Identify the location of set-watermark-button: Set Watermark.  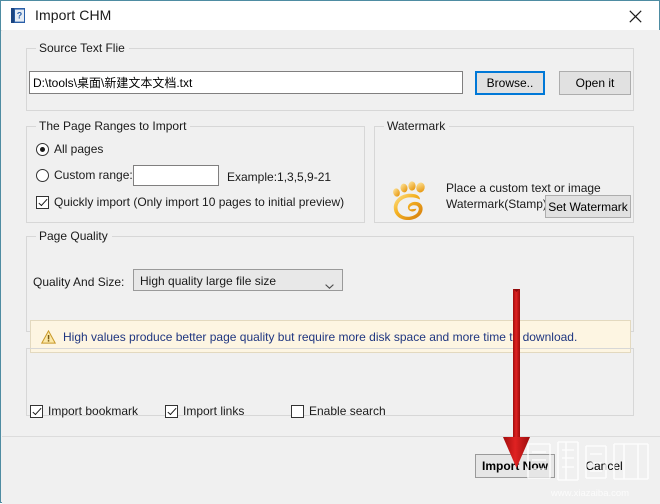
(588, 206).